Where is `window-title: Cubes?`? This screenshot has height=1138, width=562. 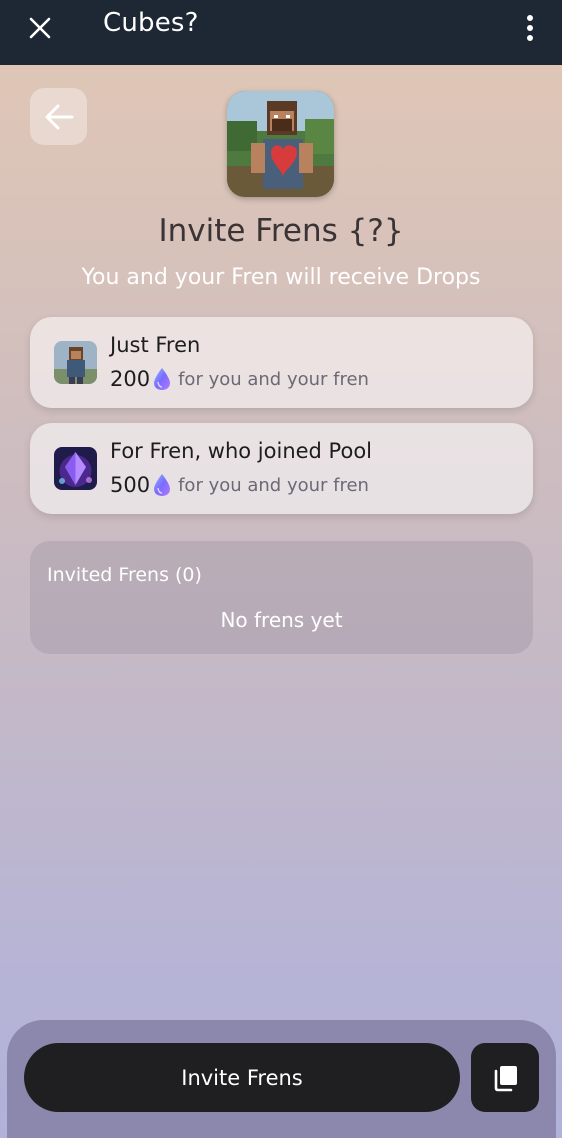
window-title: Cubes? is located at coordinates (151, 23).